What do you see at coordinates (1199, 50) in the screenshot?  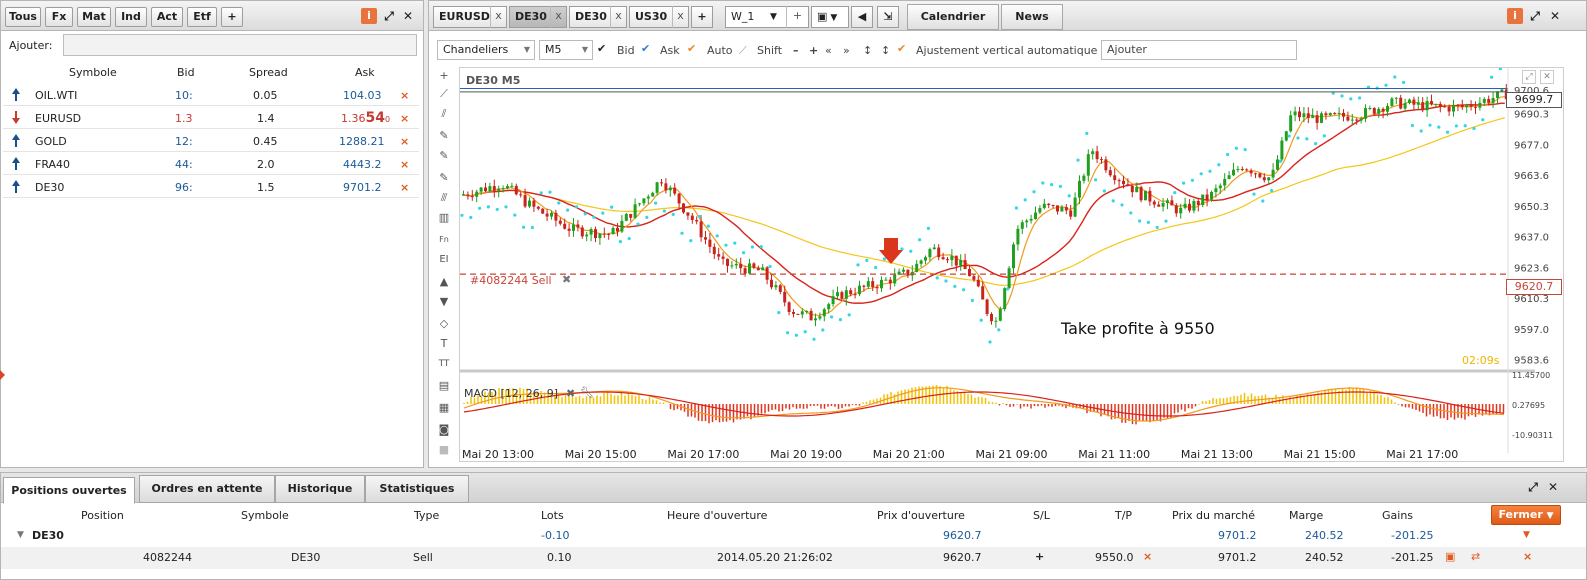 I see `indicator-add-input: Ajouter` at bounding box center [1199, 50].